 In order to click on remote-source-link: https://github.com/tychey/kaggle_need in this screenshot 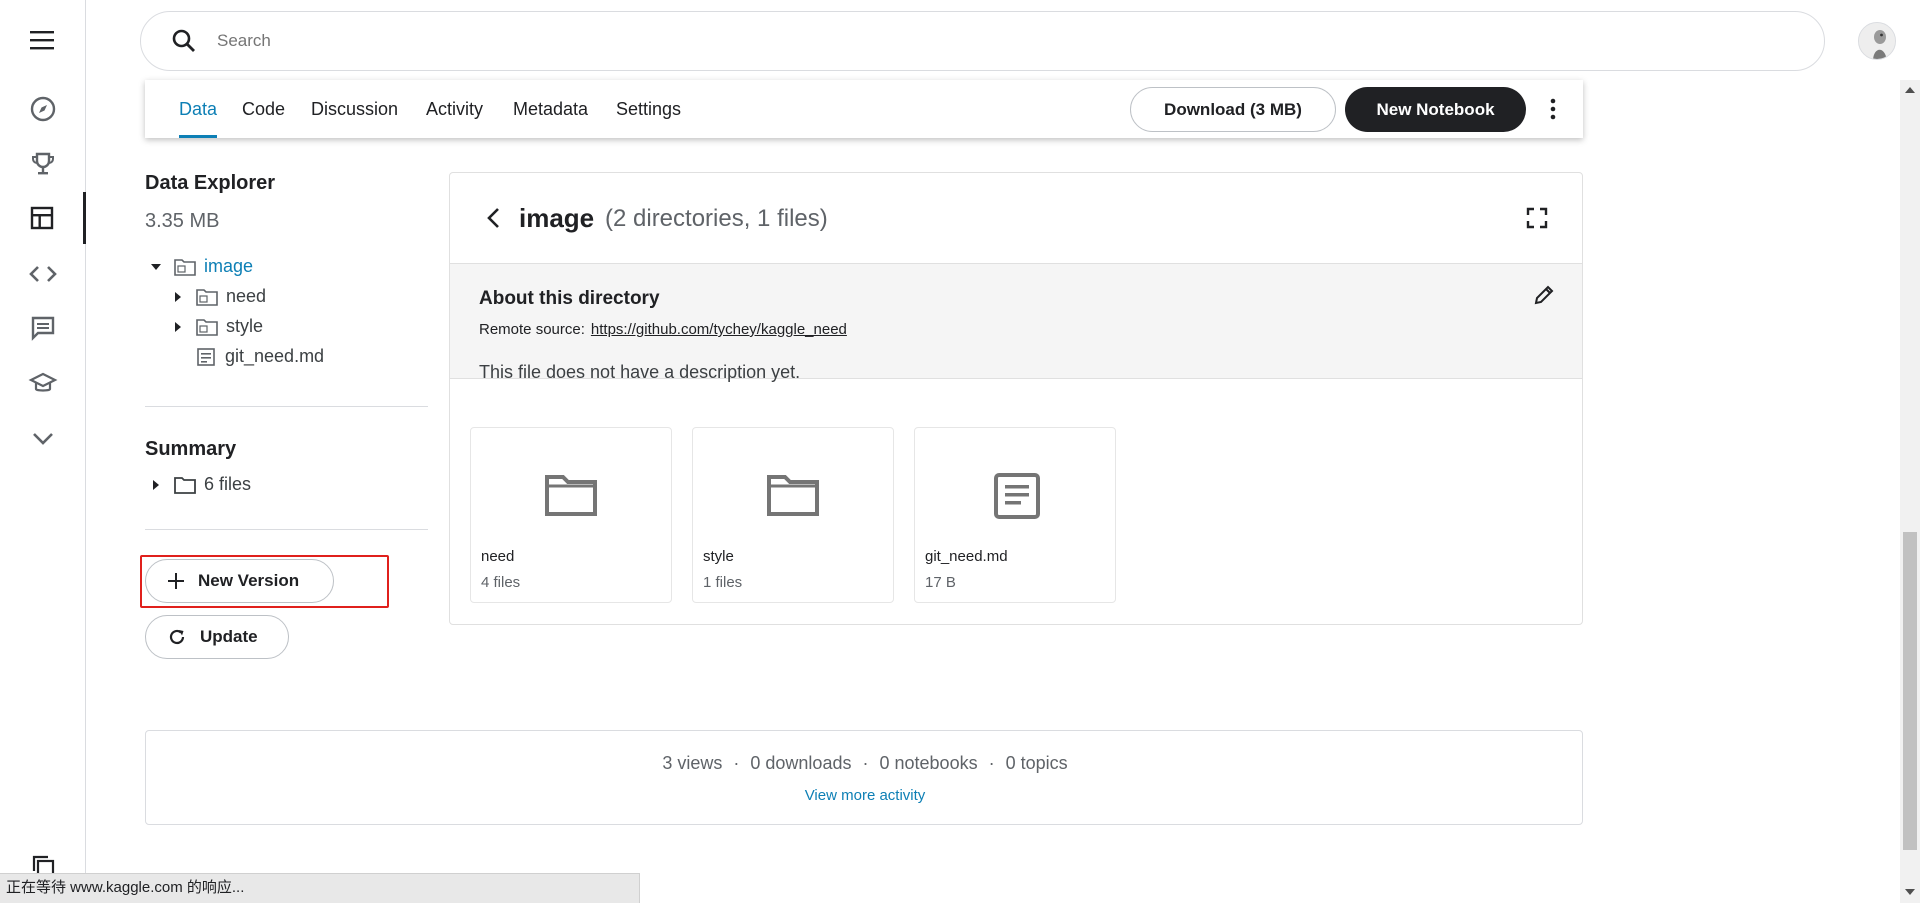, I will do `click(719, 329)`.